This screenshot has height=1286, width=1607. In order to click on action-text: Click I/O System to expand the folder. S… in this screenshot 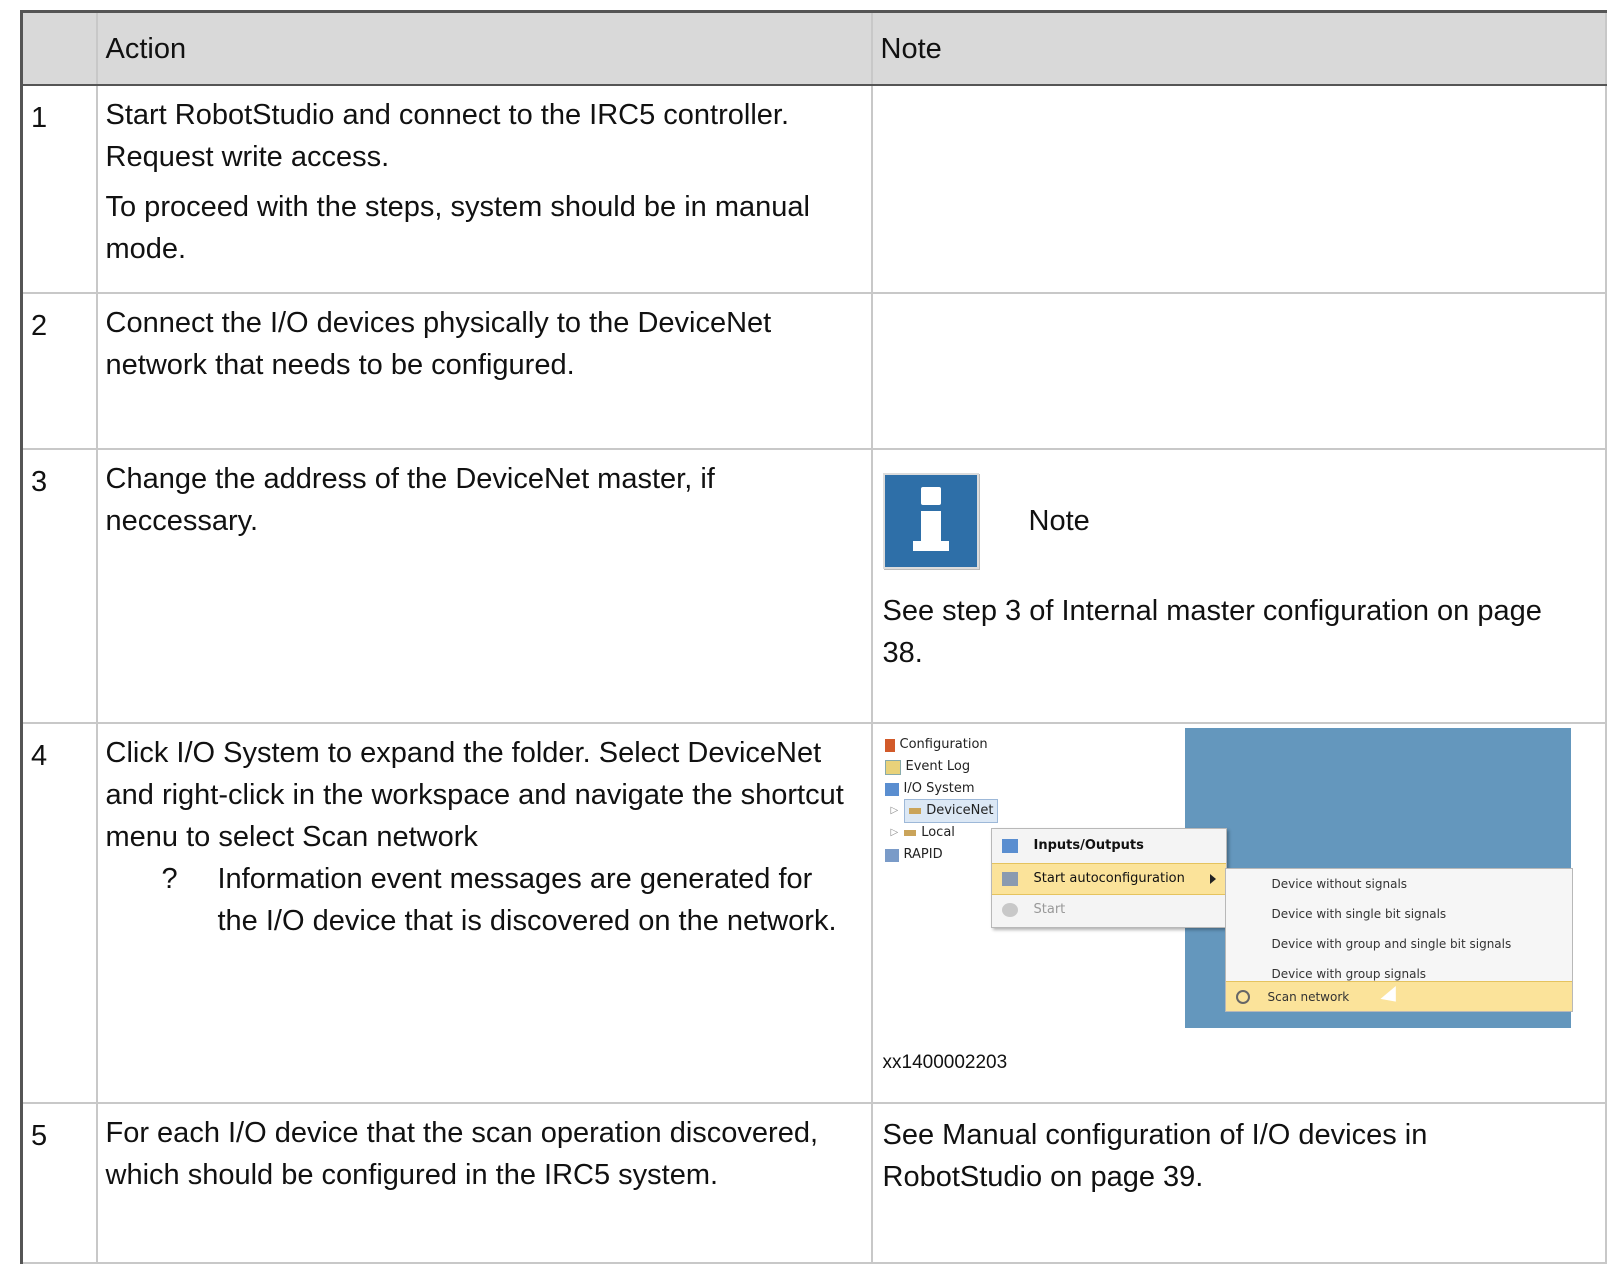, I will do `click(474, 795)`.